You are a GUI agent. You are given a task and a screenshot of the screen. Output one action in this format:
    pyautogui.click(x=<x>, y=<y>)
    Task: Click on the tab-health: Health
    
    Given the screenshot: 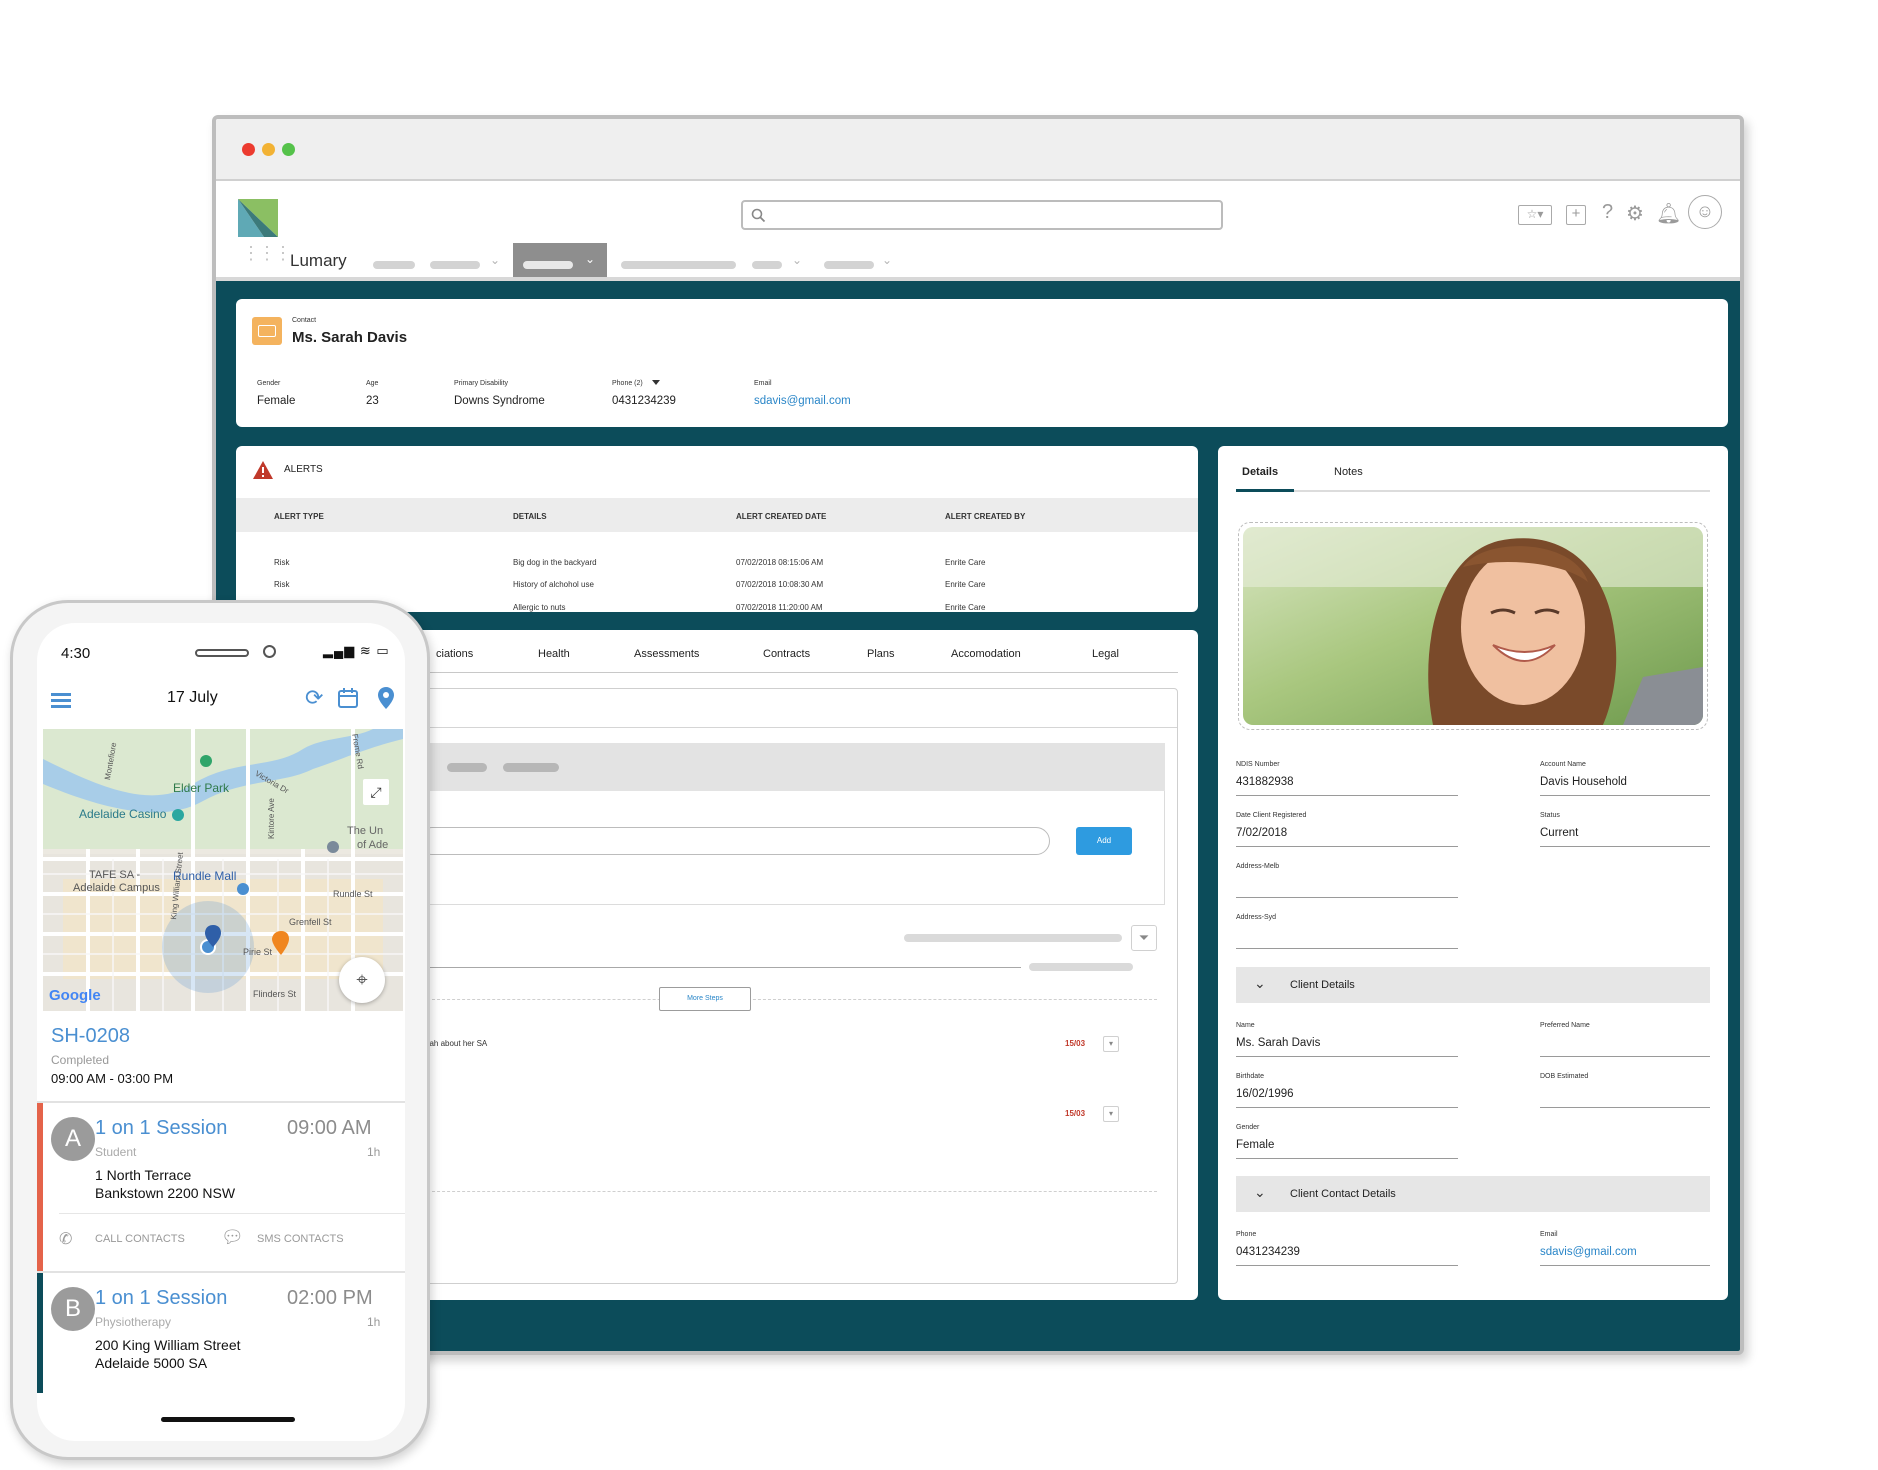 What is the action you would take?
    pyautogui.click(x=554, y=654)
    